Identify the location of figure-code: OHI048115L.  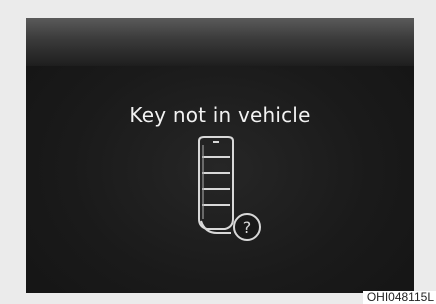
(399, 297).